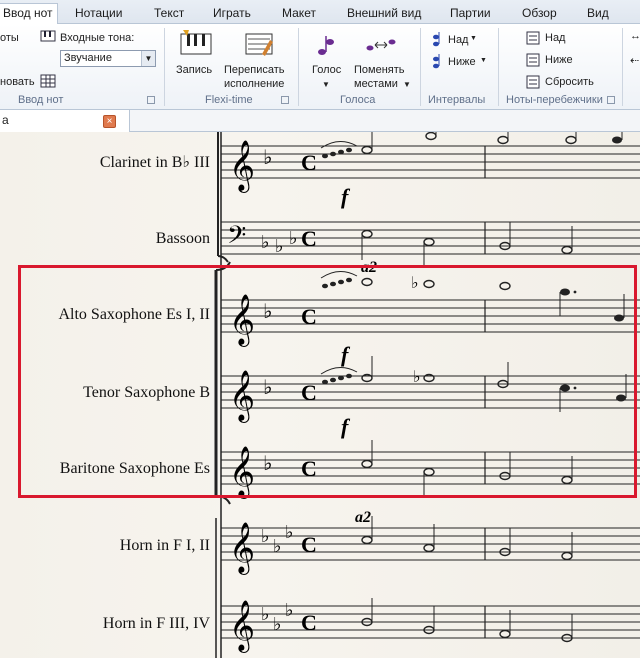 The image size is (640, 658). Describe the element at coordinates (462, 62) in the screenshot. I see `interval-below-label: Ниже` at that location.